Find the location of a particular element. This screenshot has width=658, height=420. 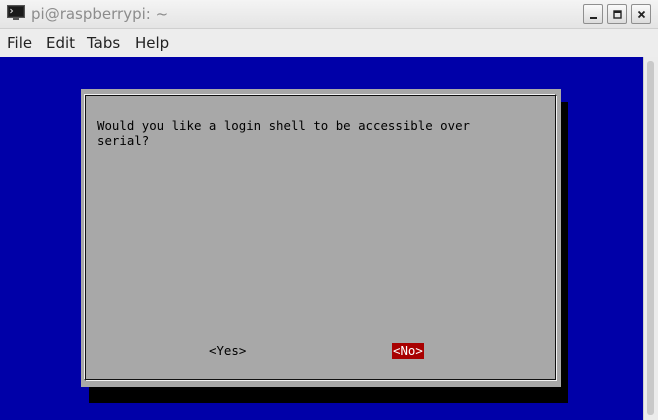

close-icon is located at coordinates (641, 14).